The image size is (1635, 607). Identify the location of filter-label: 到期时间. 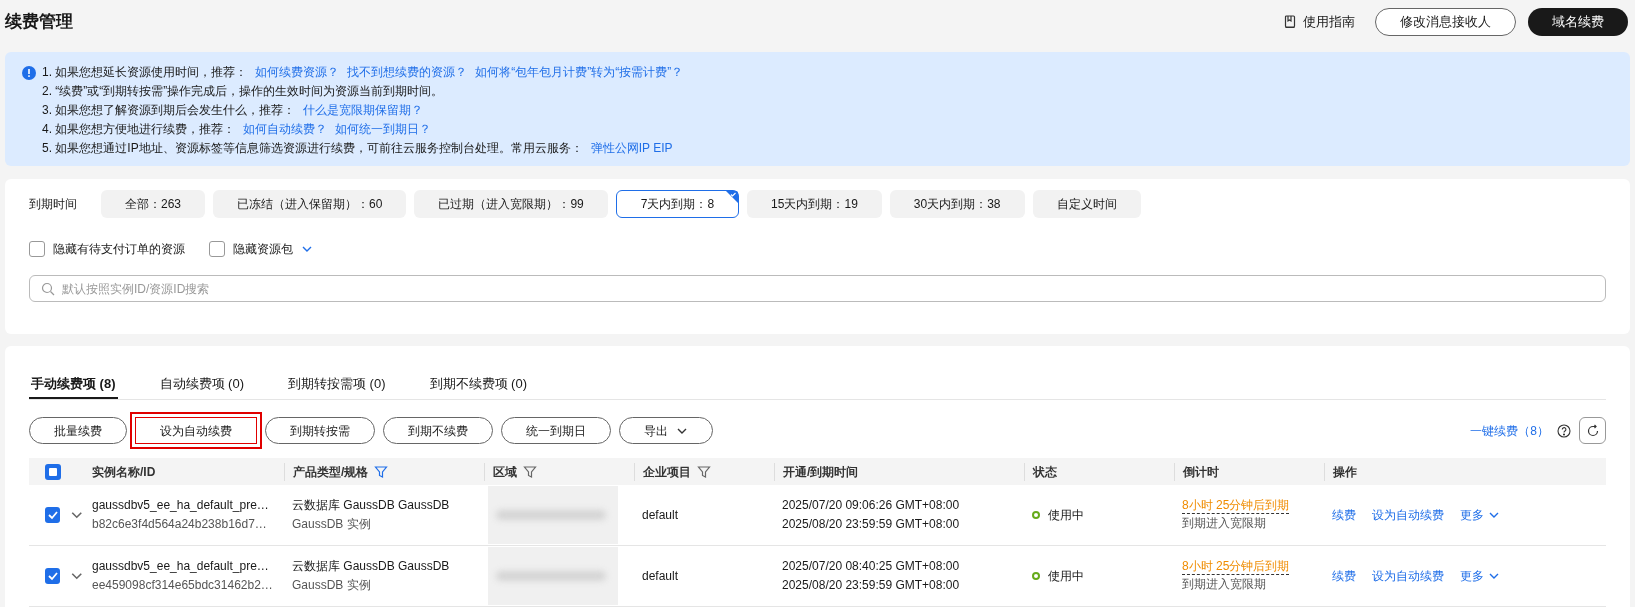
(53, 204).